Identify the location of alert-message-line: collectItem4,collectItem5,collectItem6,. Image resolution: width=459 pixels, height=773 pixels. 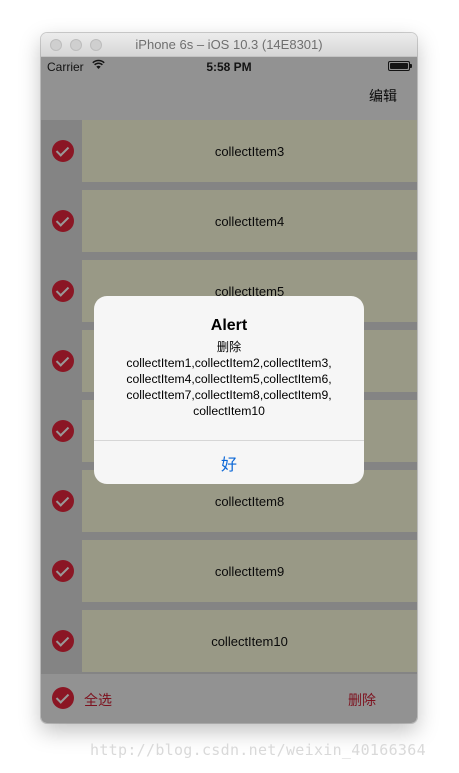
(229, 379).